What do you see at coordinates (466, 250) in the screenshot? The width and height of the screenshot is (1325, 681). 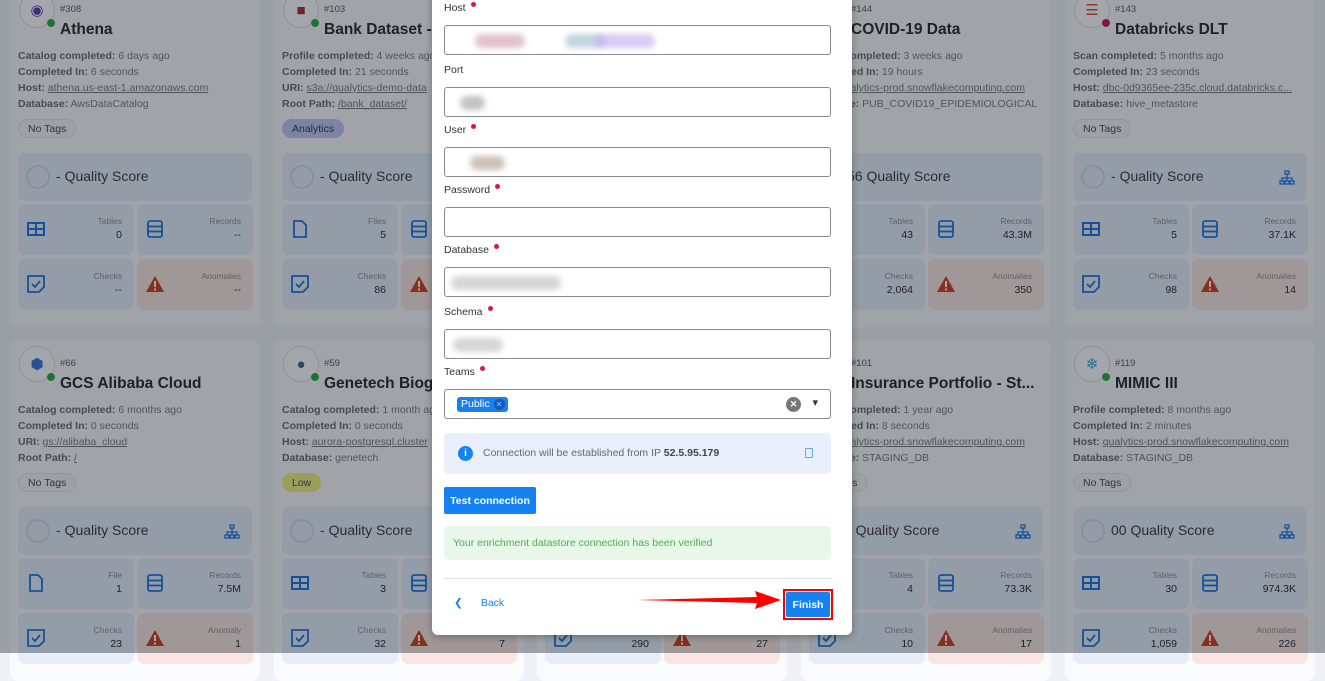 I see `label-text: Database` at bounding box center [466, 250].